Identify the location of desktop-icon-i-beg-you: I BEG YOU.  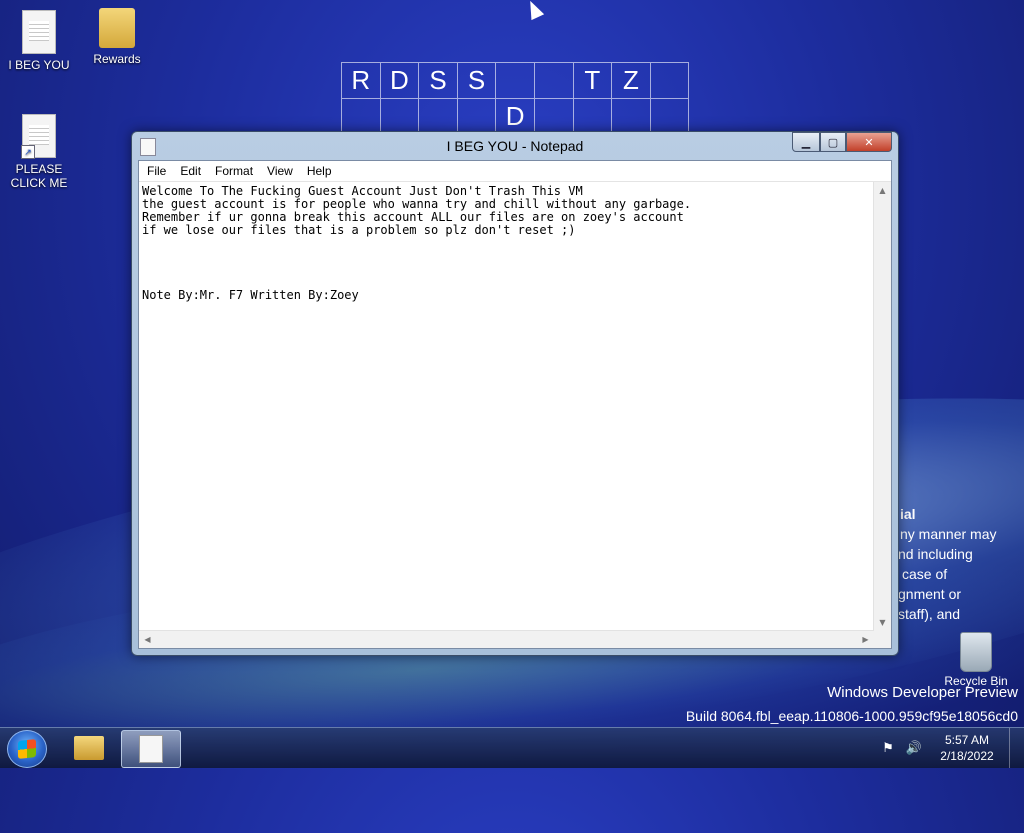
(39, 41).